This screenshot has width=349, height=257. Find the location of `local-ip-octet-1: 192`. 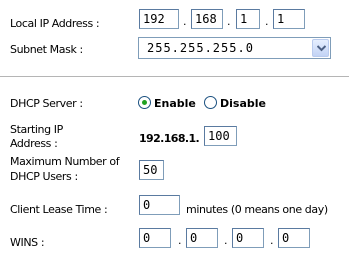

local-ip-octet-1: 192 is located at coordinates (159, 19).